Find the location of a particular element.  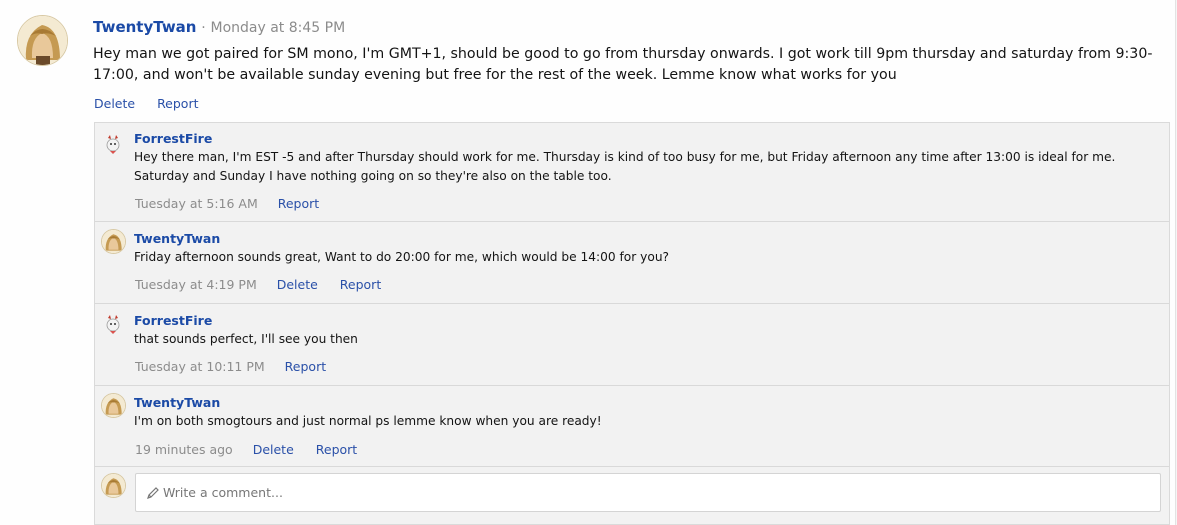

comment-time: Tuesday at 10:11 PM is located at coordinates (200, 366).